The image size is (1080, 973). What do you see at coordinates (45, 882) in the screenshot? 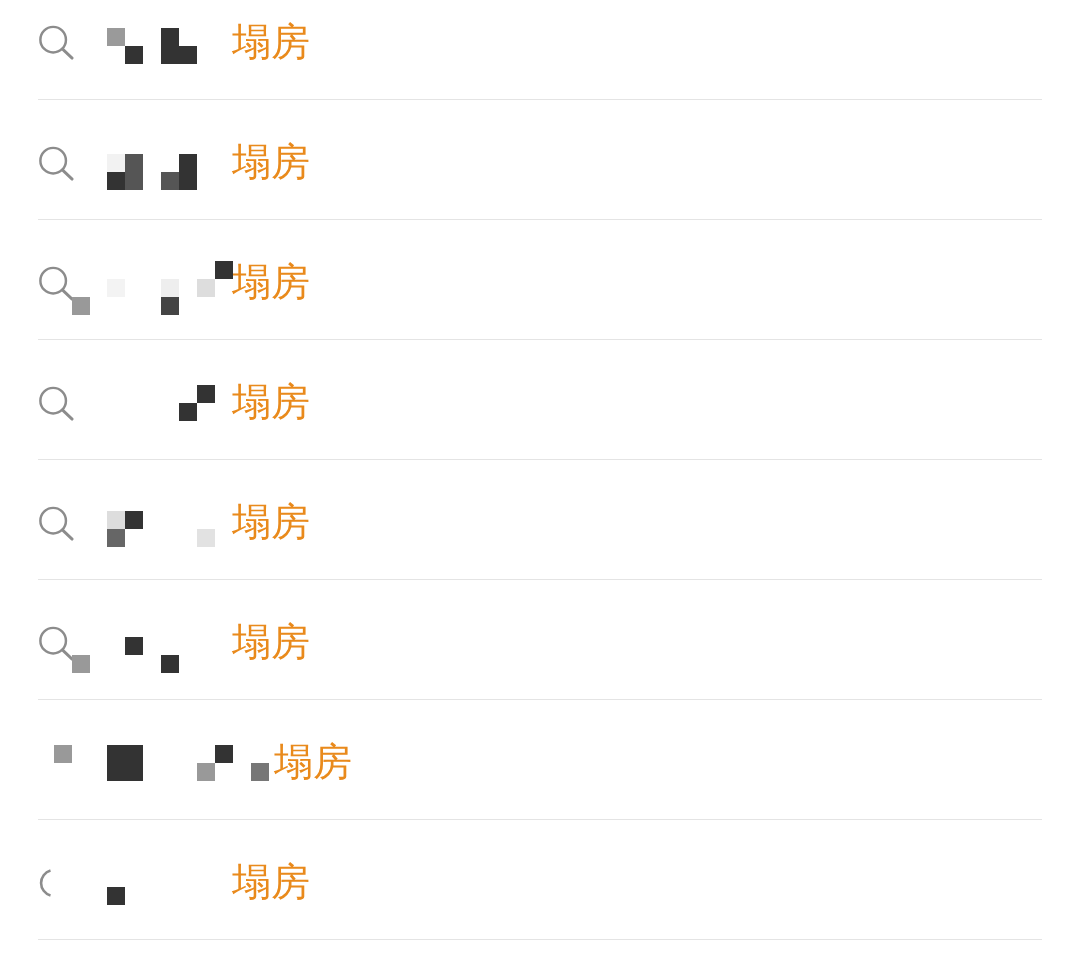
I see `arc-icon` at bounding box center [45, 882].